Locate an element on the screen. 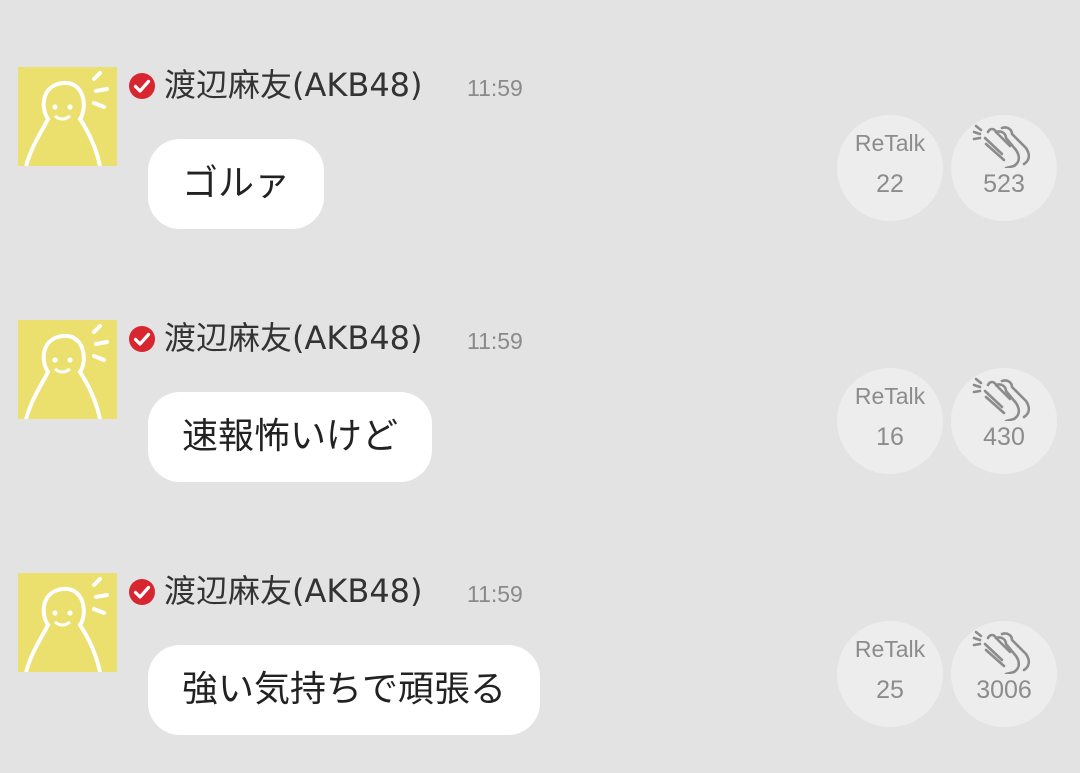  retalk-count: 25 is located at coordinates (890, 690).